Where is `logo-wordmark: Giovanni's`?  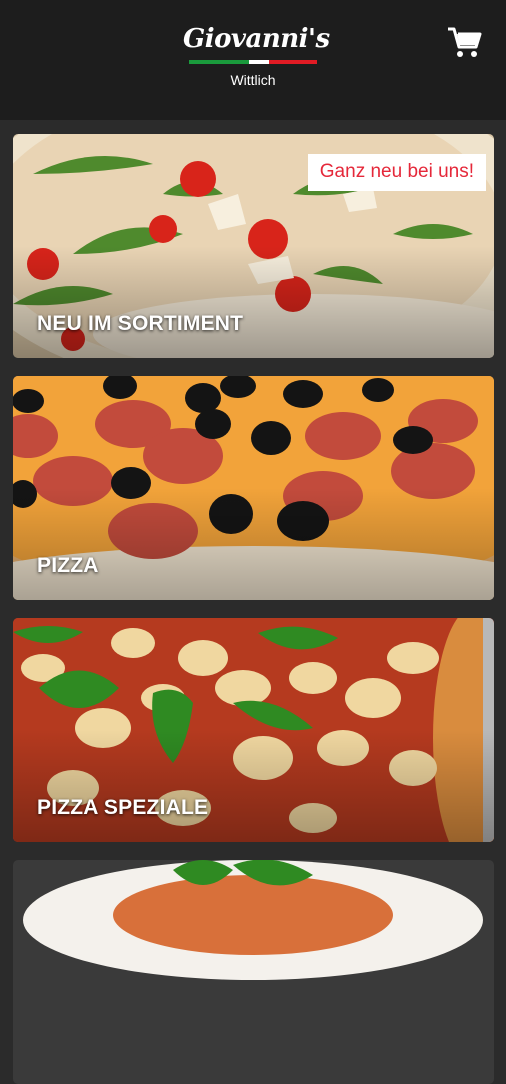
logo-wordmark: Giovanni's is located at coordinates (256, 39).